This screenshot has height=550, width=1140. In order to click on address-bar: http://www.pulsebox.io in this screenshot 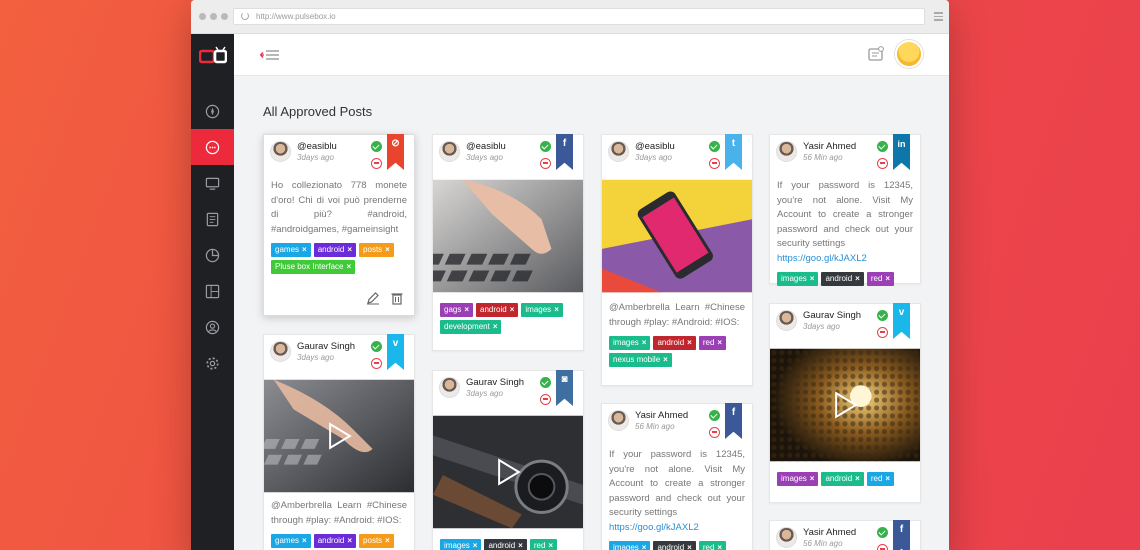, I will do `click(579, 16)`.